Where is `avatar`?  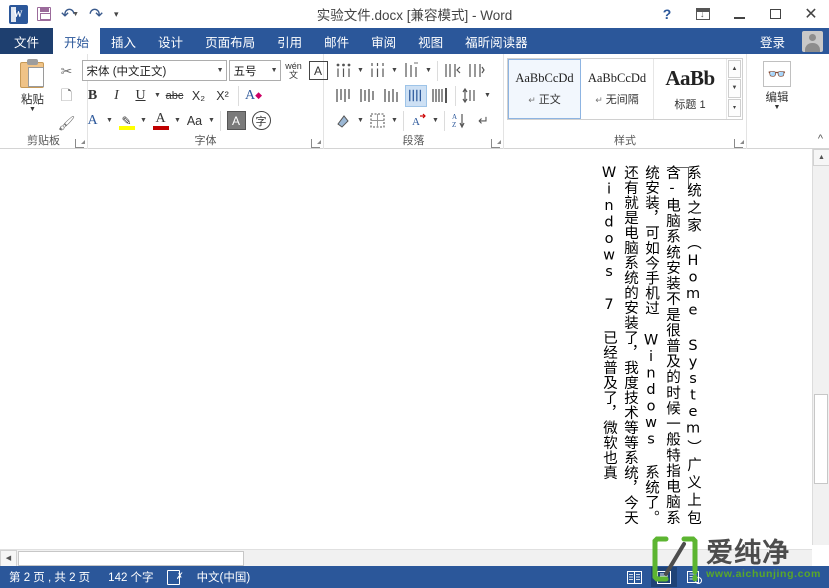
avatar is located at coordinates (812, 41).